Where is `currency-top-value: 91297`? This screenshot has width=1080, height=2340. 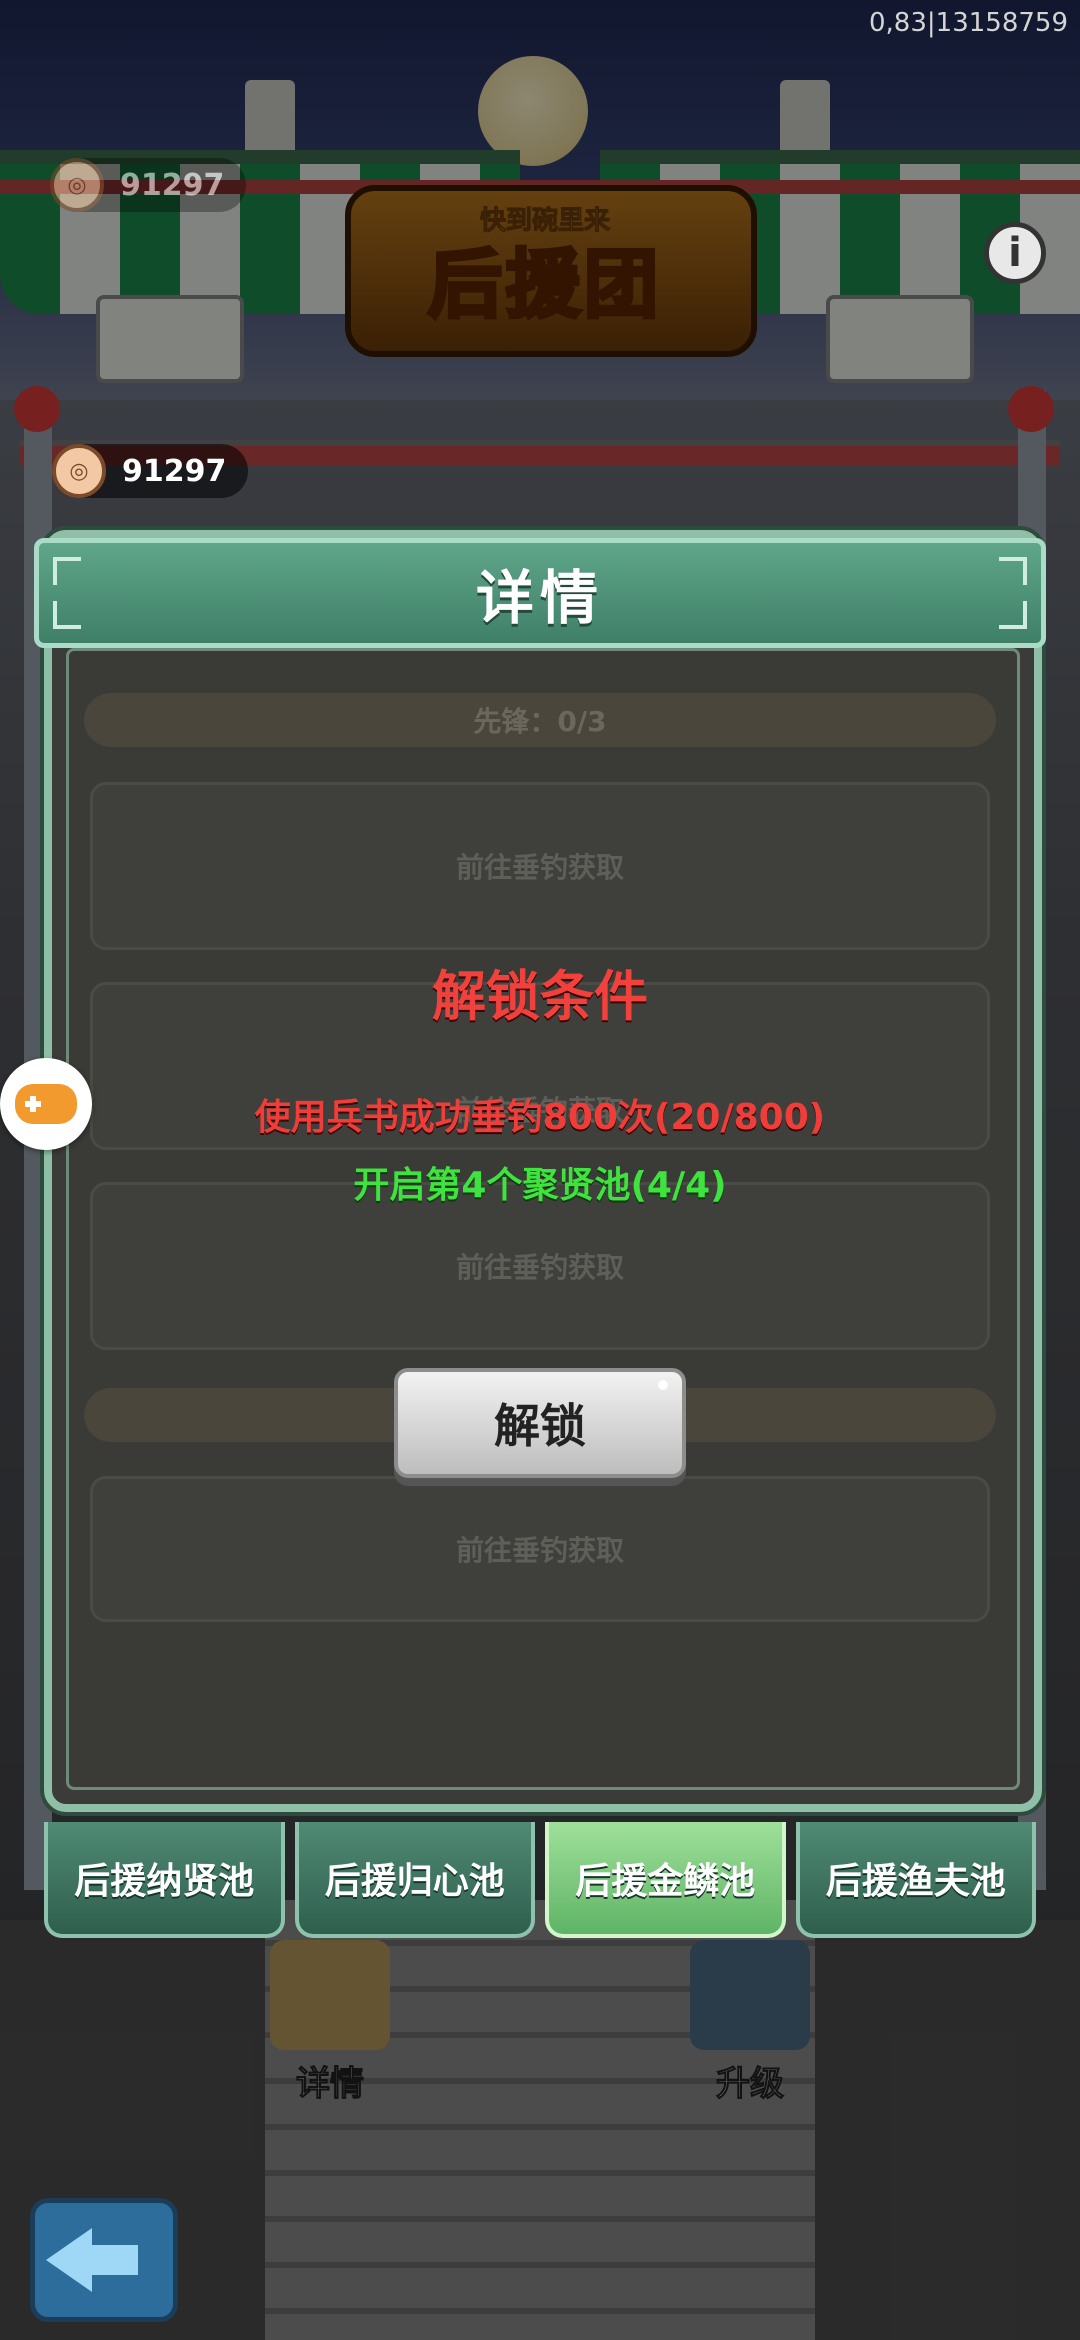 currency-top-value: 91297 is located at coordinates (172, 185).